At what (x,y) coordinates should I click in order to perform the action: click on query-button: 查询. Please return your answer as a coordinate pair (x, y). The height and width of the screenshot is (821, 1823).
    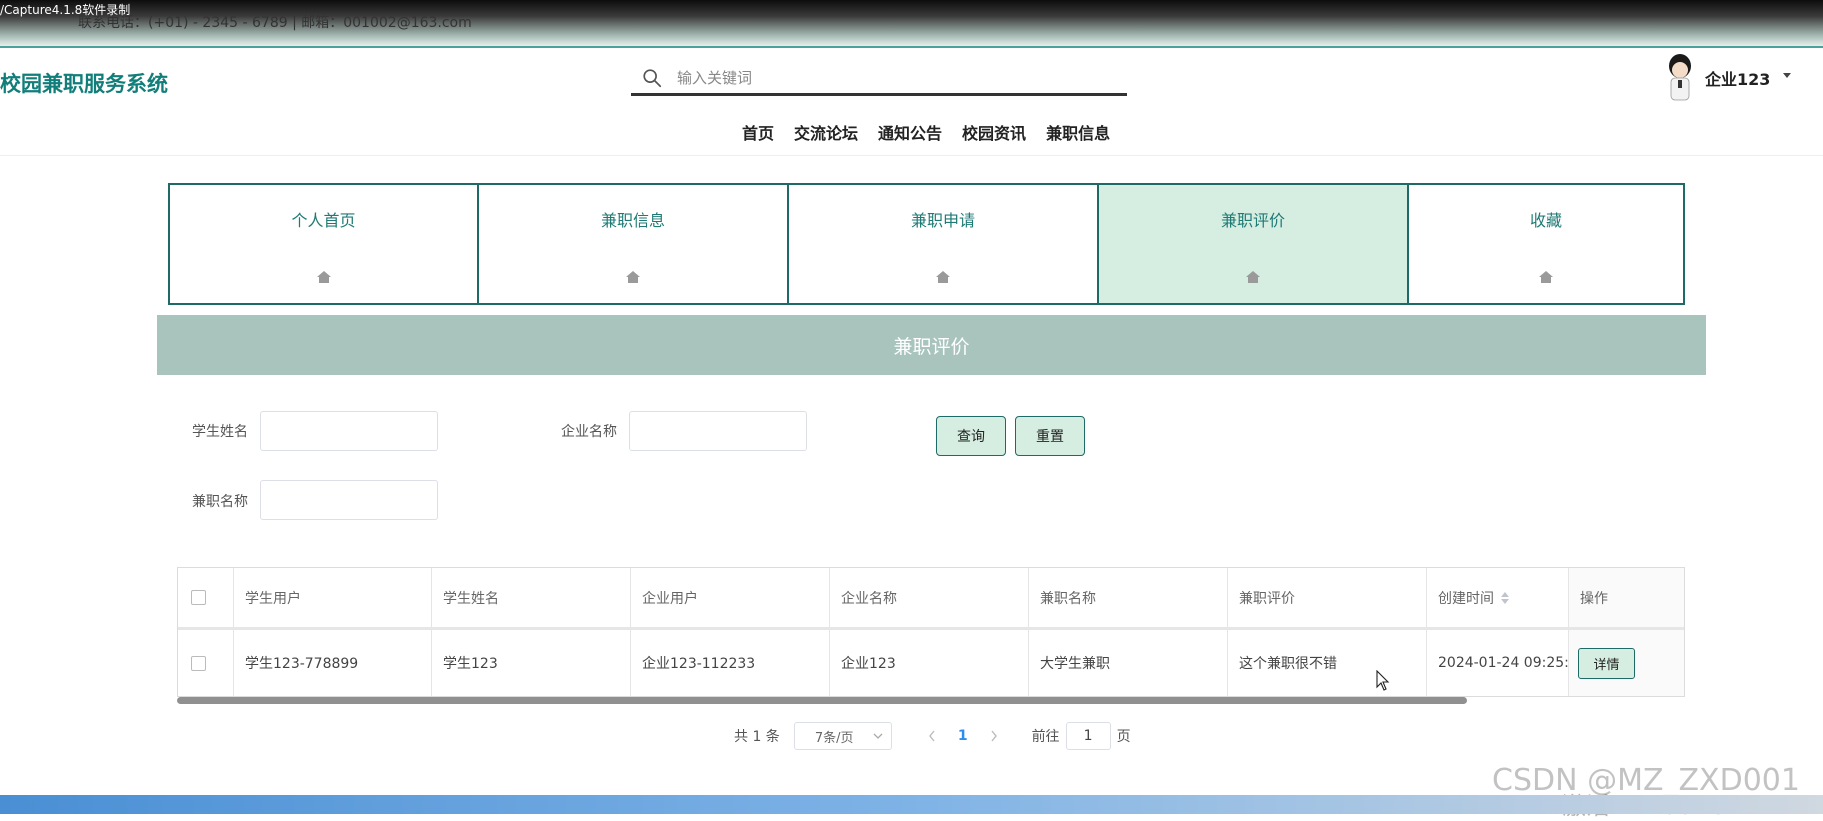
    Looking at the image, I should click on (971, 436).